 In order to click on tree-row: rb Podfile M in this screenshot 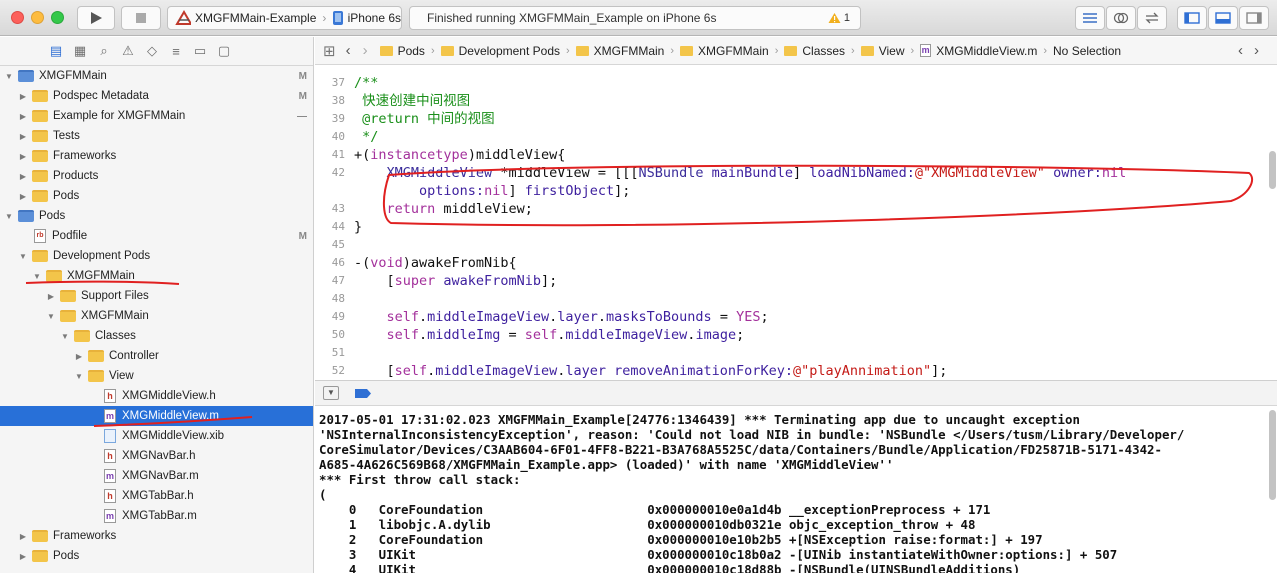, I will do `click(156, 236)`.